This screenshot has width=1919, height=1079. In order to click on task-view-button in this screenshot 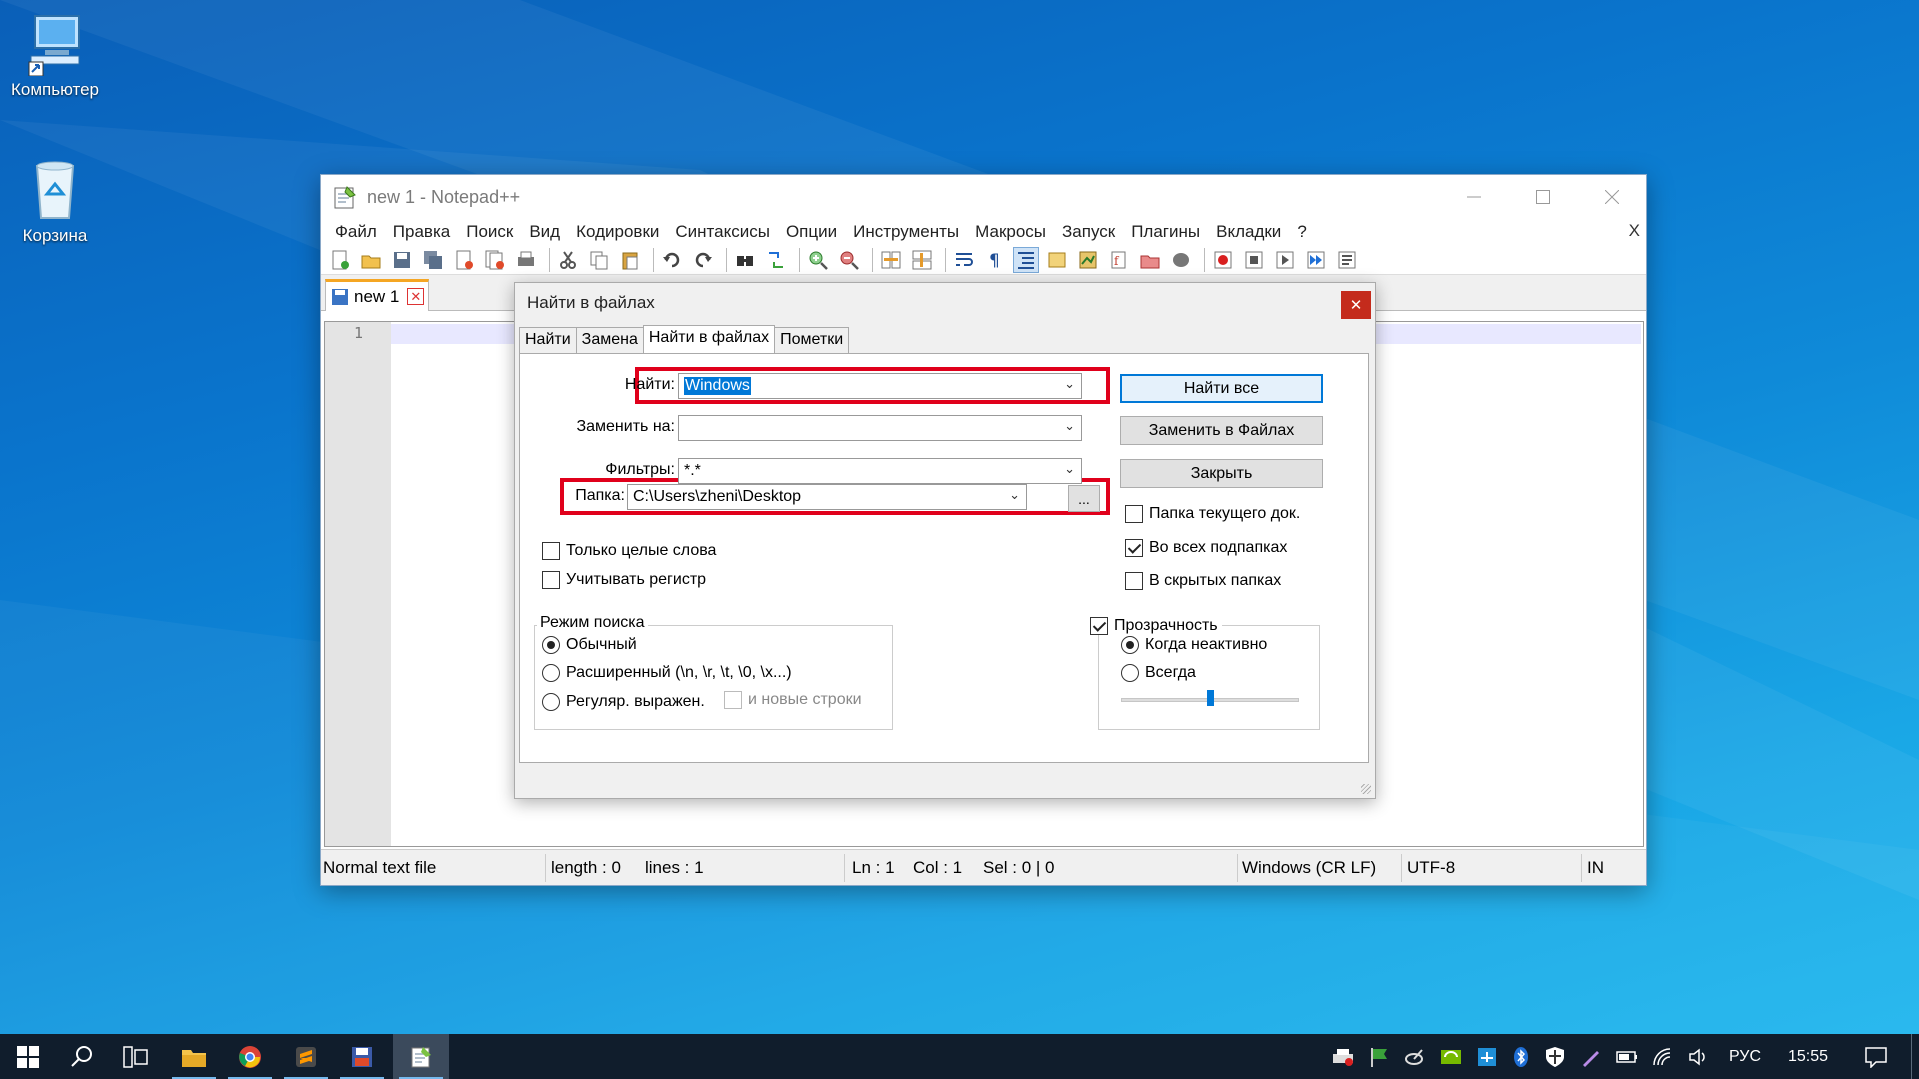, I will do `click(136, 1056)`.